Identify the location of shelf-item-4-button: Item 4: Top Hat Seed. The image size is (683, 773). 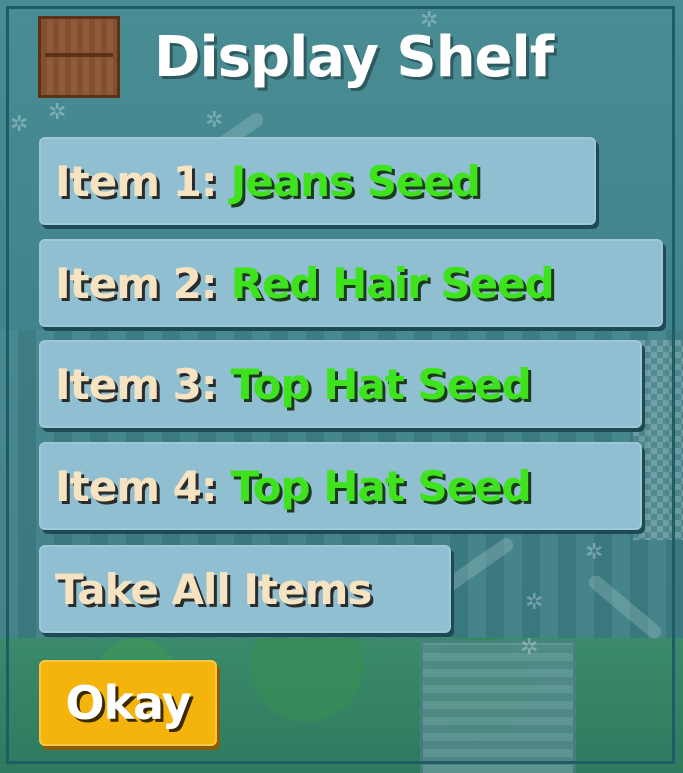
(340, 486).